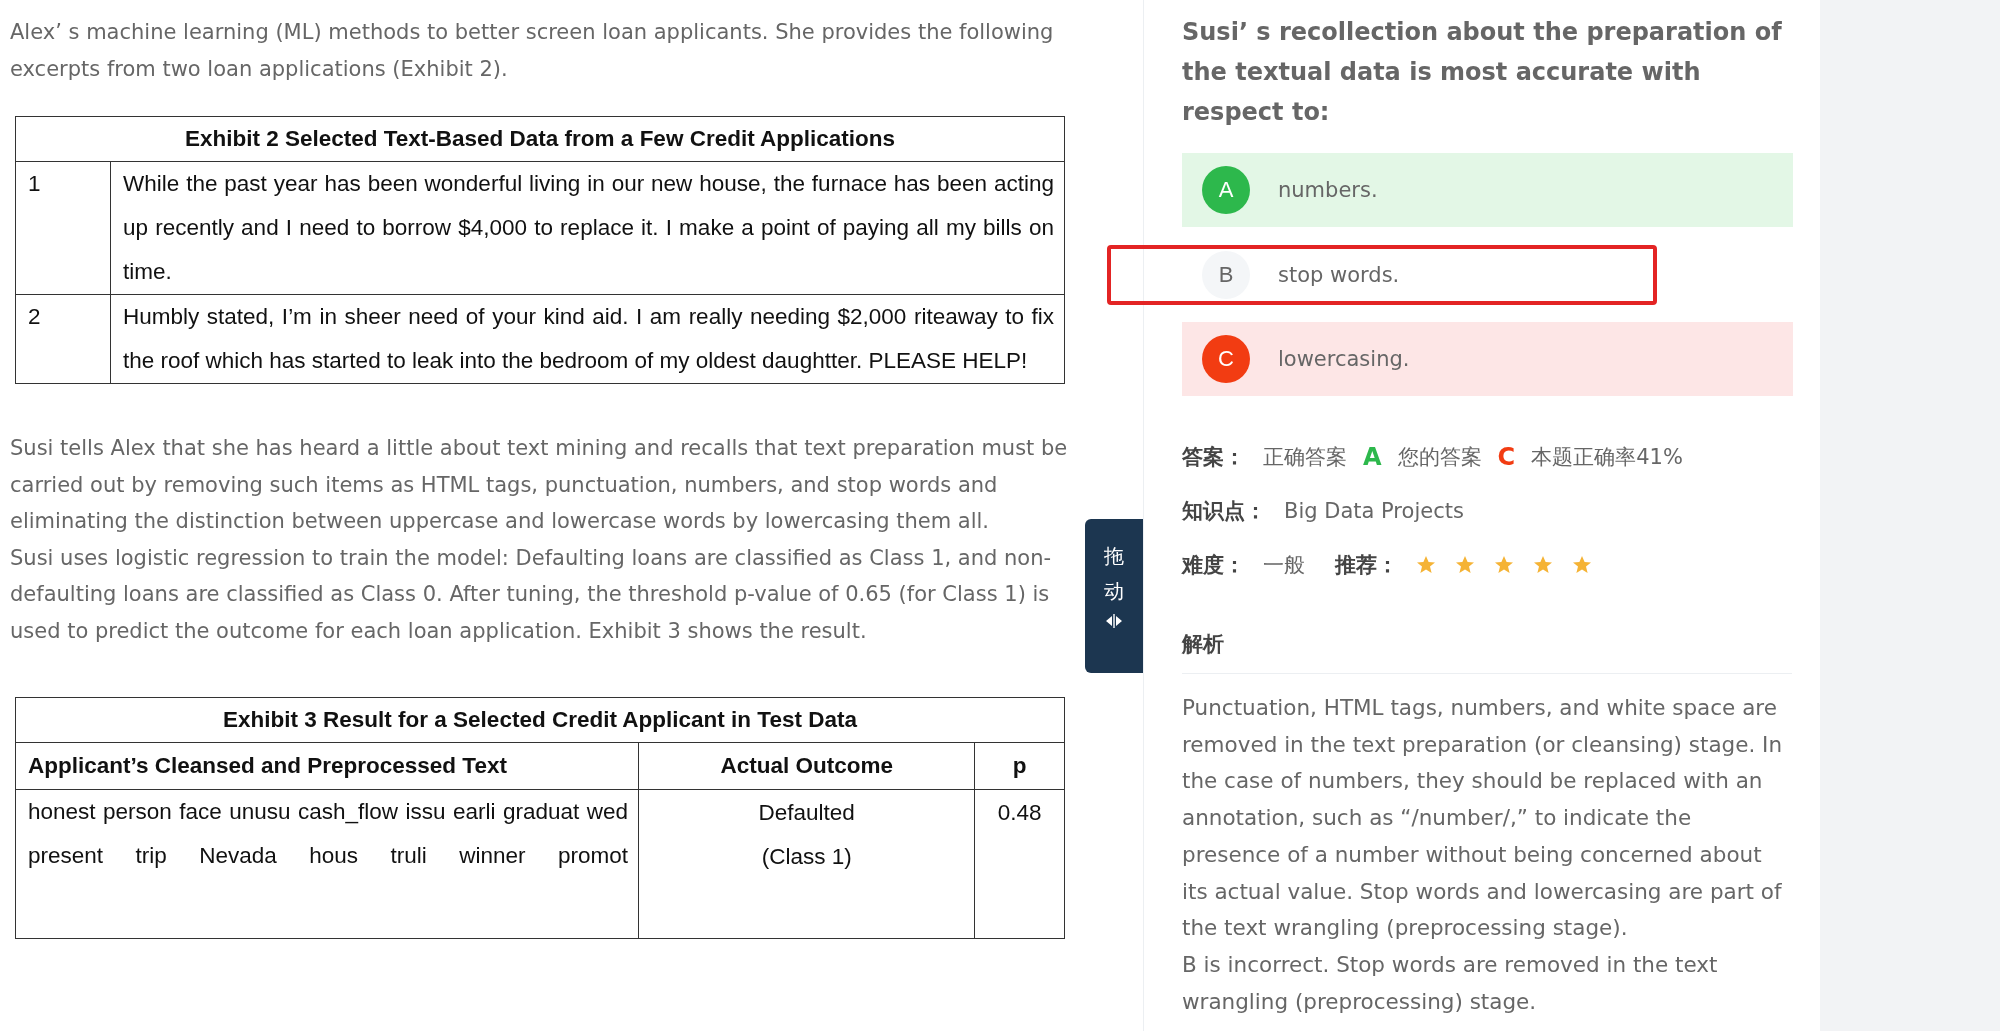  What do you see at coordinates (327, 864) in the screenshot?
I see `table-cell: honest person face unusu cash_flow issu earli graduat wed present trip Nevada hous truli winner promot` at bounding box center [327, 864].